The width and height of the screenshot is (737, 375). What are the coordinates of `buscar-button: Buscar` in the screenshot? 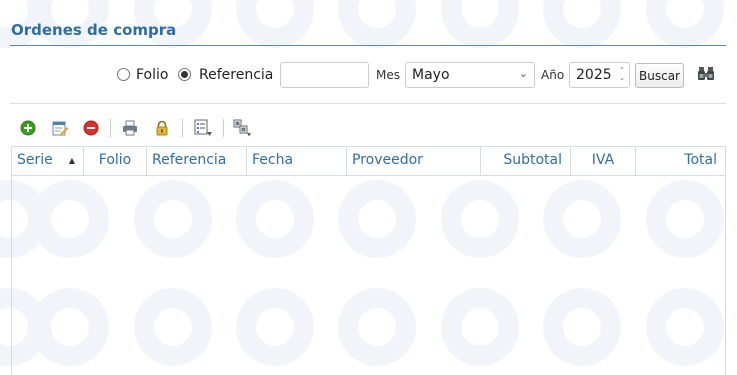 It's located at (659, 75).